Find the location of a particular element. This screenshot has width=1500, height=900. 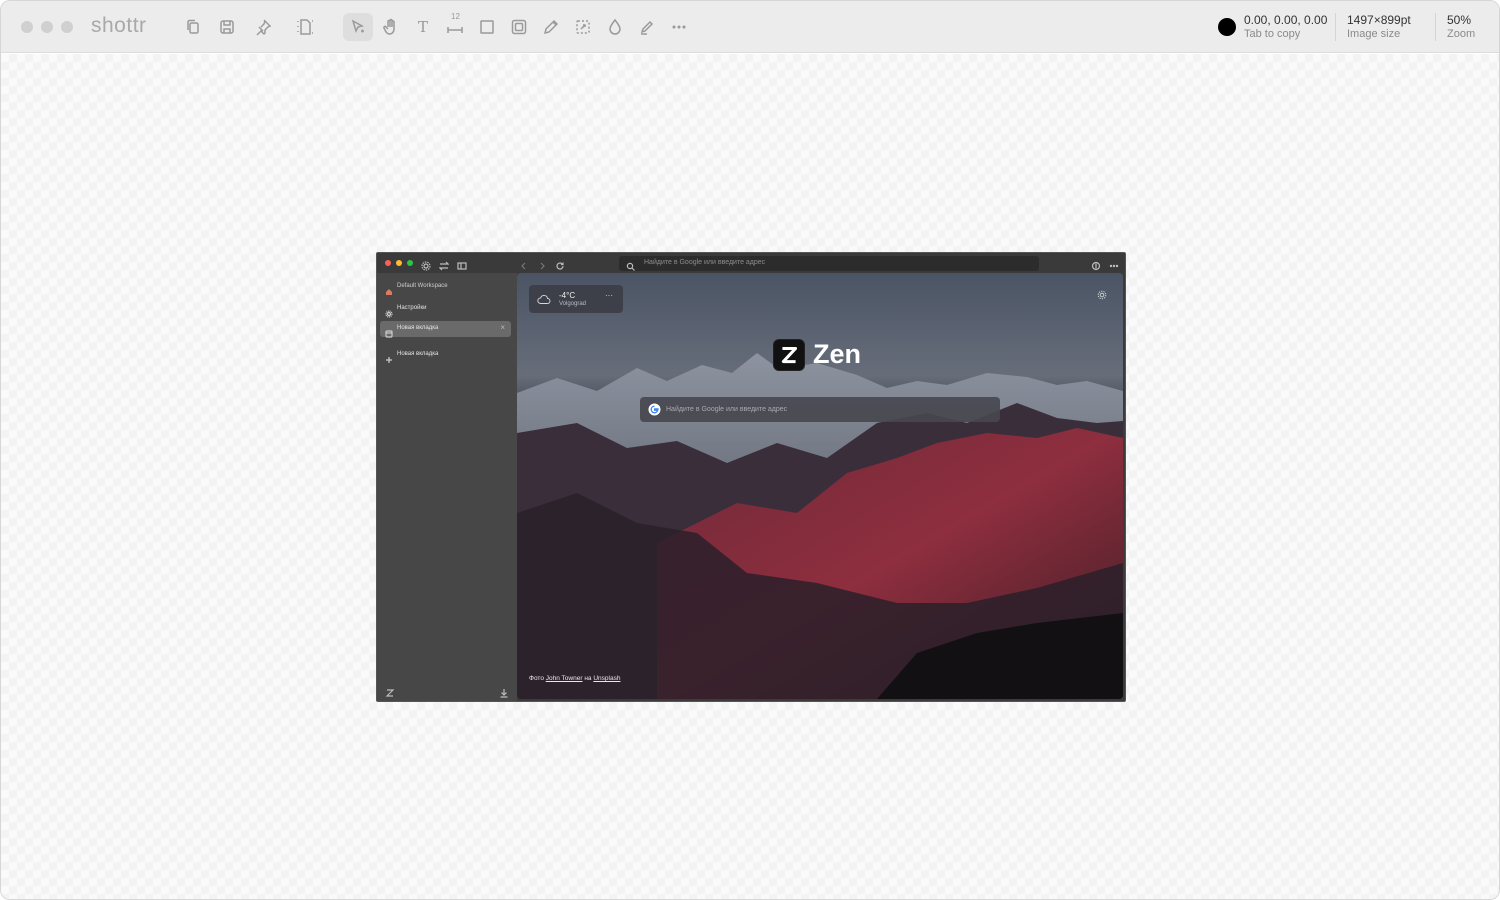

zoom-info: 50% Zoom is located at coordinates (1461, 27).